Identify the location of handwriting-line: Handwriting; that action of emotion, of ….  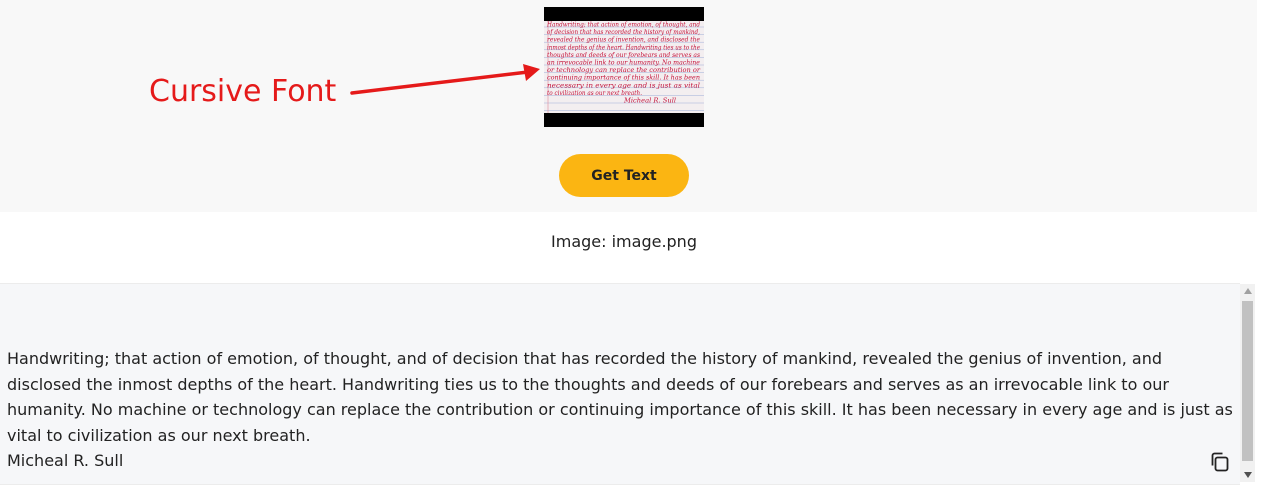
(623, 25).